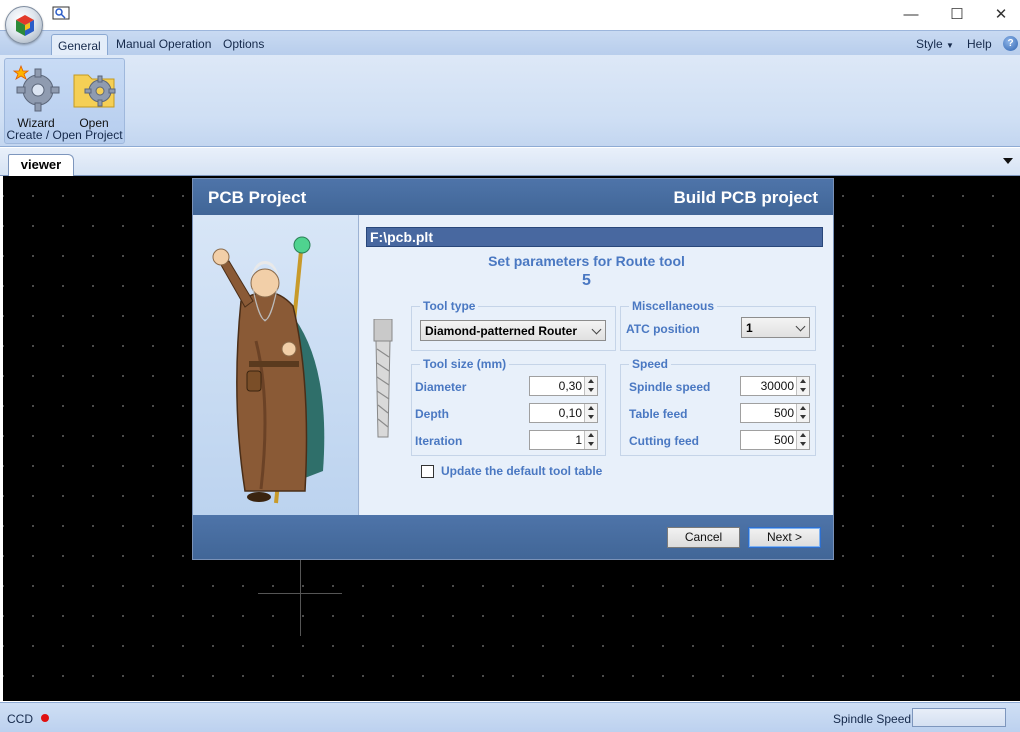 The image size is (1020, 732). Describe the element at coordinates (658, 414) in the screenshot. I see `table-feed-label: Table feed` at that location.